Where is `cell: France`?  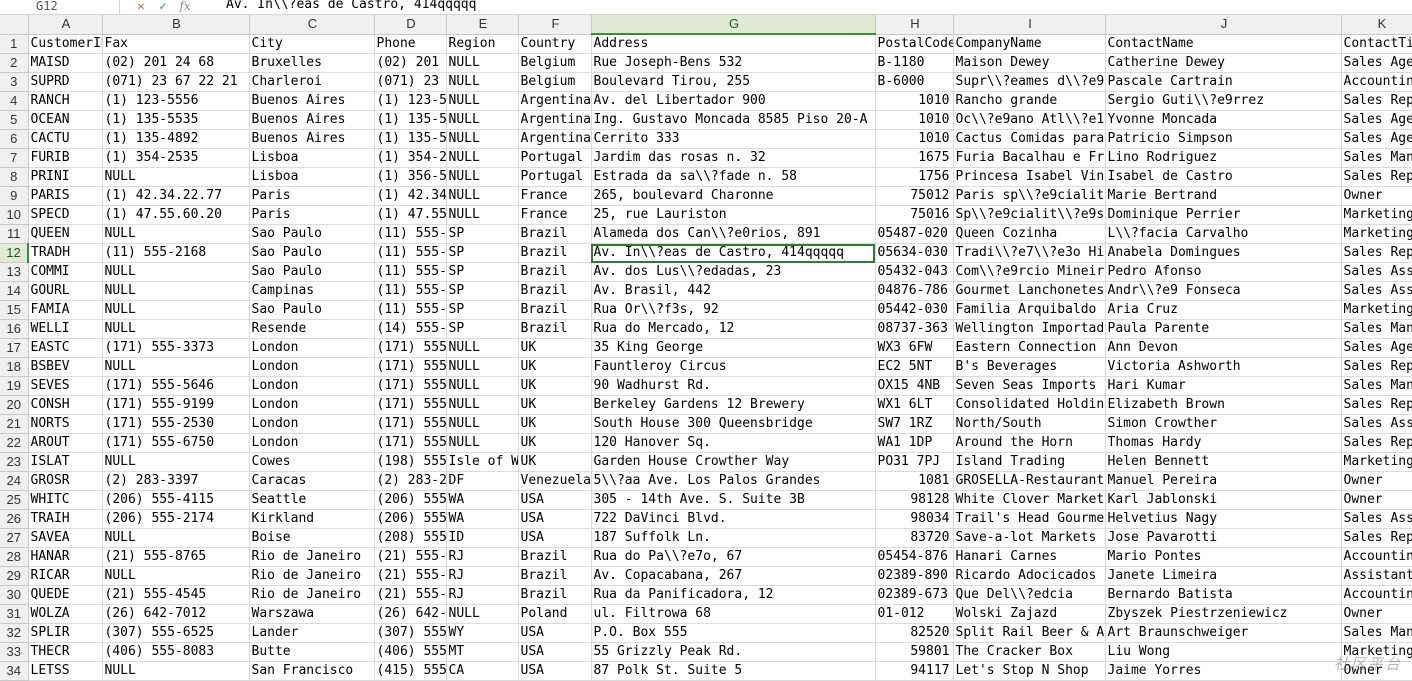
cell: France is located at coordinates (555, 196).